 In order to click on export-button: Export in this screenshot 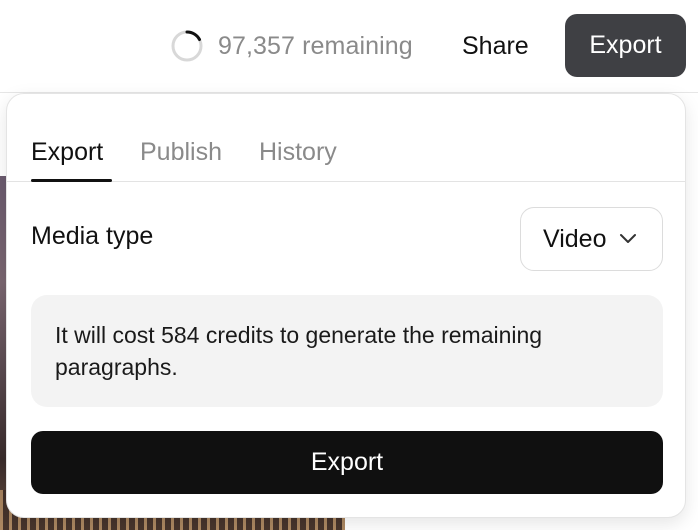, I will do `click(347, 462)`.